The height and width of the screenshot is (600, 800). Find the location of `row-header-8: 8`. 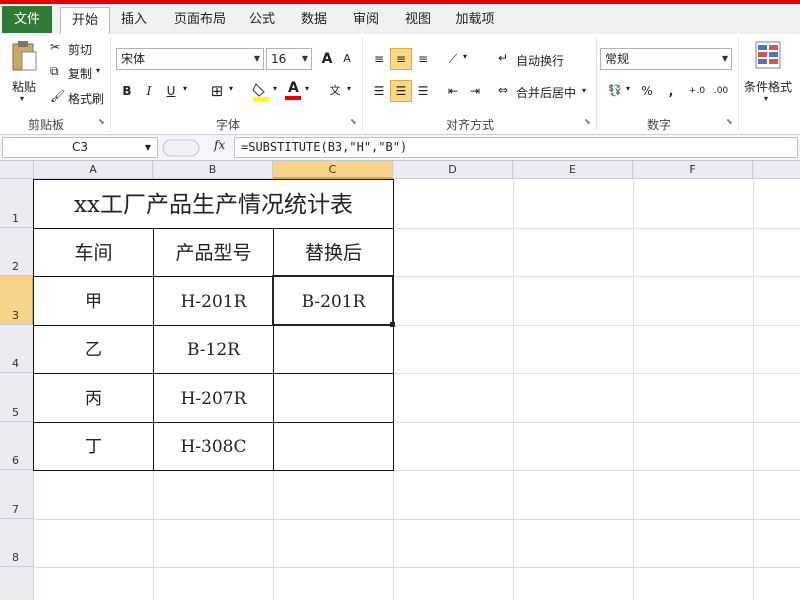

row-header-8: 8 is located at coordinates (17, 543).